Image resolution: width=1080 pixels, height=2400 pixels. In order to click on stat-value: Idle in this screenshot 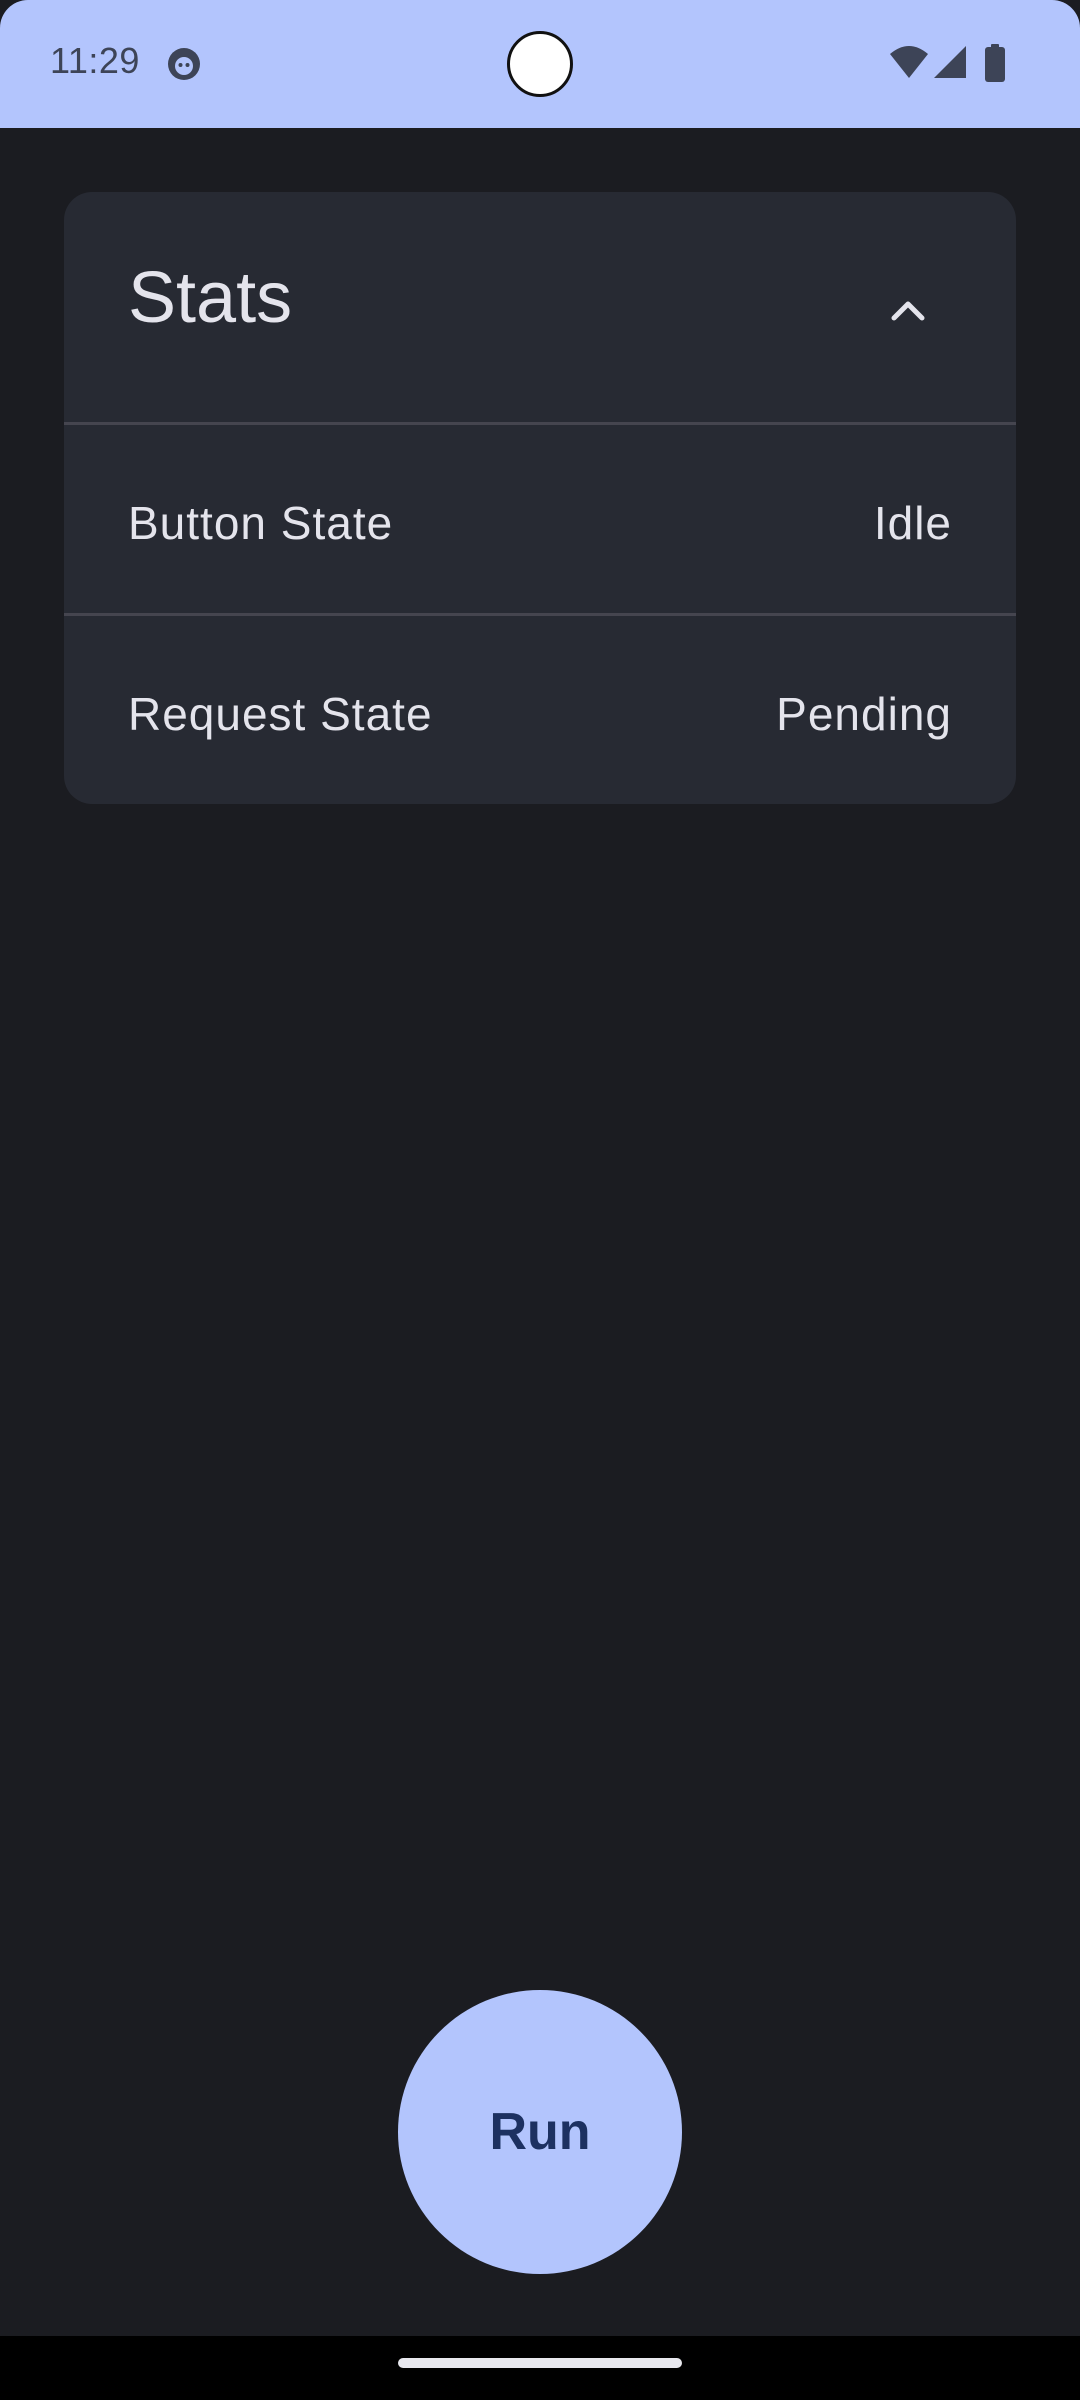, I will do `click(912, 523)`.